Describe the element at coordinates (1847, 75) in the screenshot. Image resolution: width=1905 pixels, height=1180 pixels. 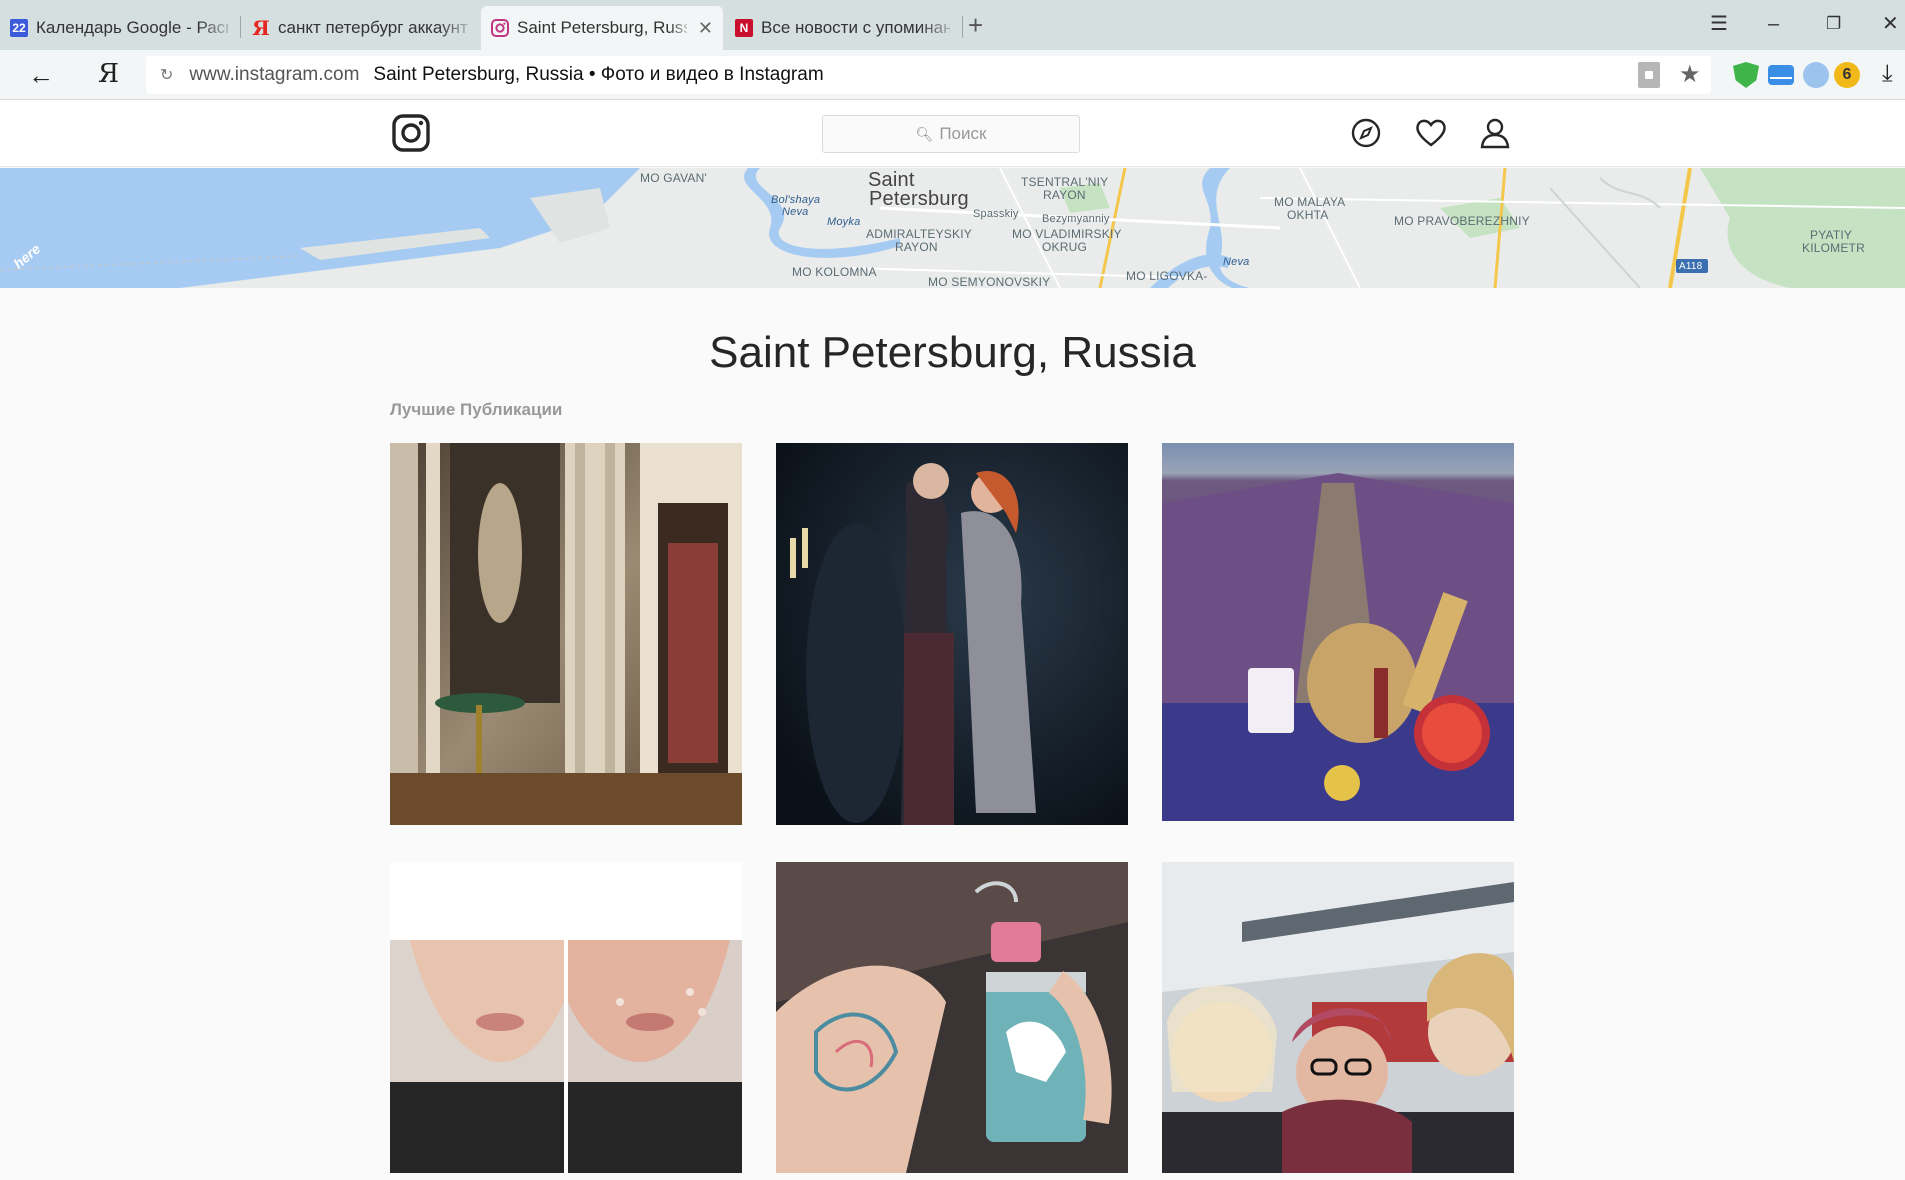
I see `notification-badge: 6` at that location.